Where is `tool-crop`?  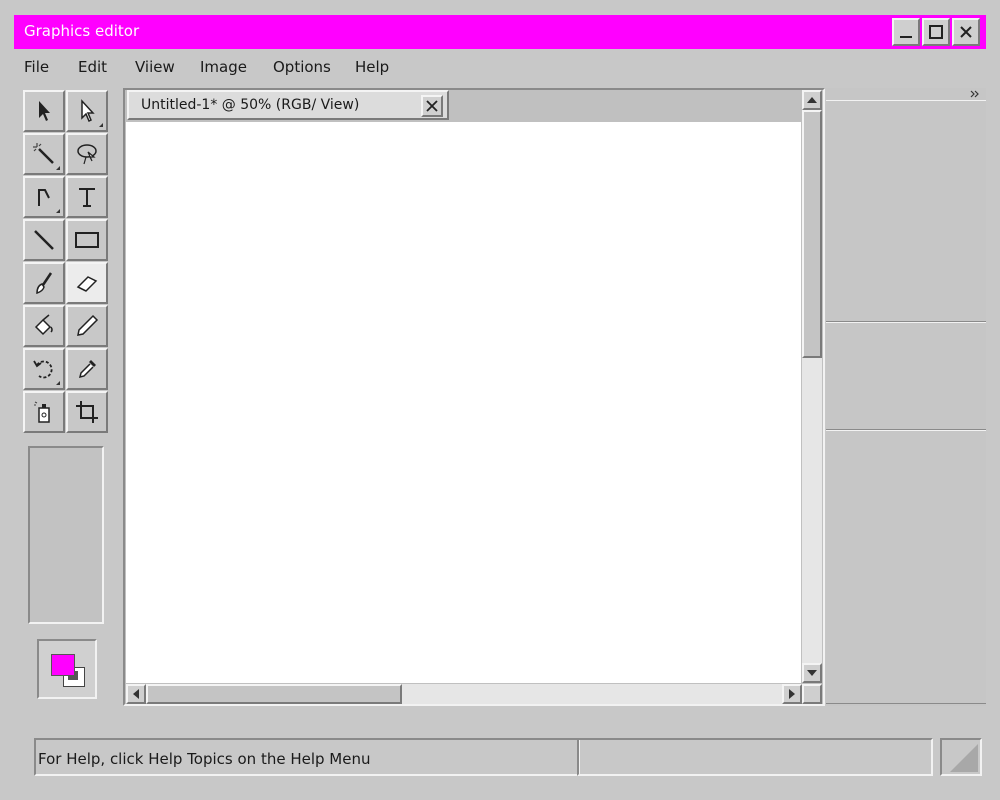
tool-crop is located at coordinates (87, 412).